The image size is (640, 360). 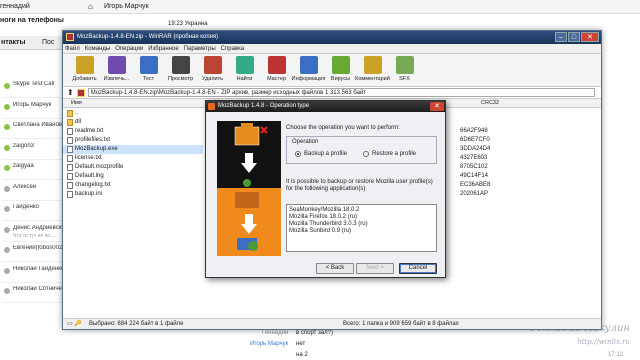 What do you see at coordinates (97, 48) in the screenshot?
I see `menu-item: Команды` at bounding box center [97, 48].